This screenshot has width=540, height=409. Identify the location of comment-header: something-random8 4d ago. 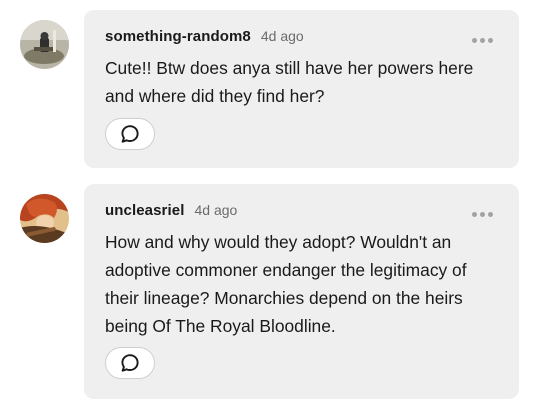
(204, 36).